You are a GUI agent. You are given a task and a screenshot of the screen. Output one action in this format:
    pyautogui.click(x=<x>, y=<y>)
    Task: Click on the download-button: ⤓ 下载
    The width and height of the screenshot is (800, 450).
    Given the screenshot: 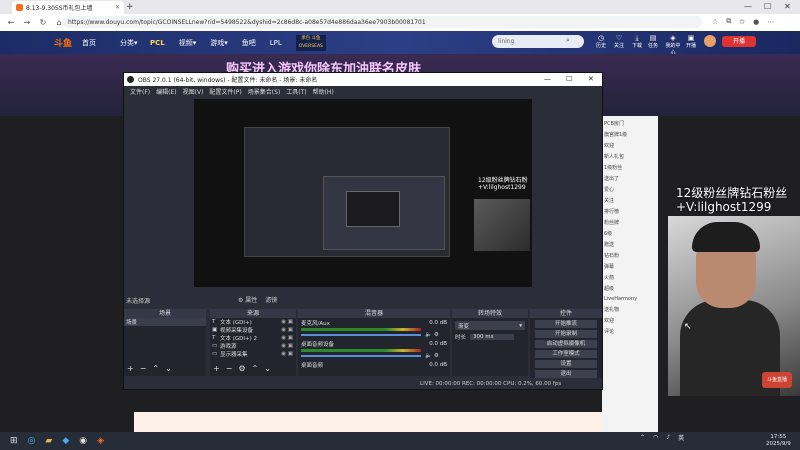 What is the action you would take?
    pyautogui.click(x=637, y=41)
    